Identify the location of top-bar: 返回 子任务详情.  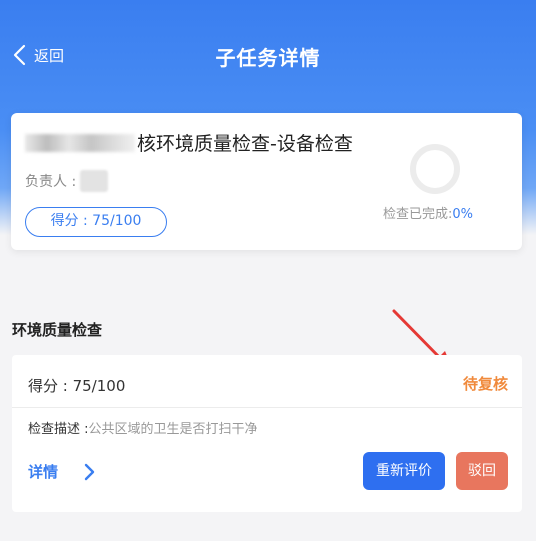
(268, 57).